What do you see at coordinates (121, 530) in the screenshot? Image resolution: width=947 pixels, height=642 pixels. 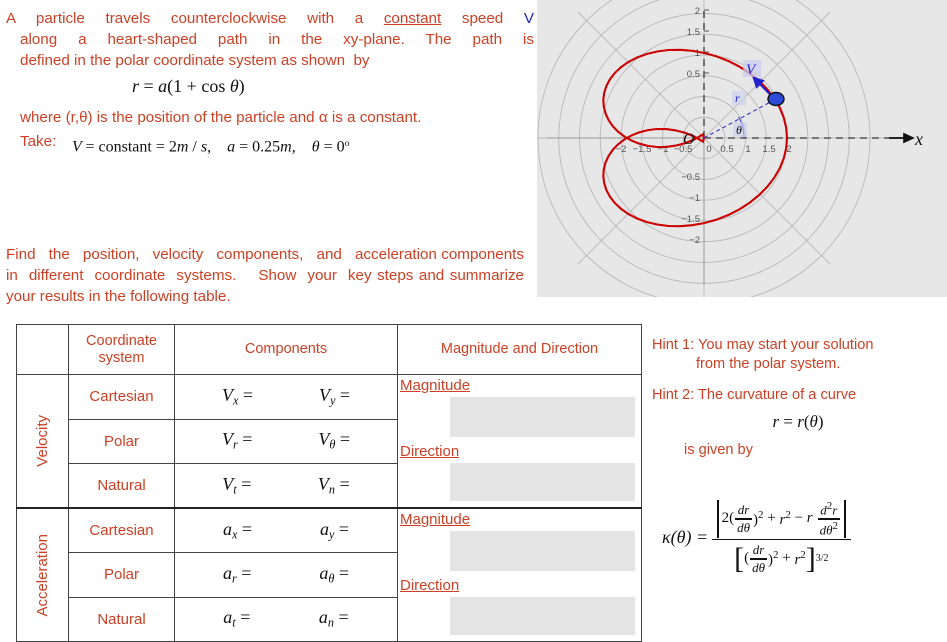 I see `system-acceleration-cartesian: Cartesian` at bounding box center [121, 530].